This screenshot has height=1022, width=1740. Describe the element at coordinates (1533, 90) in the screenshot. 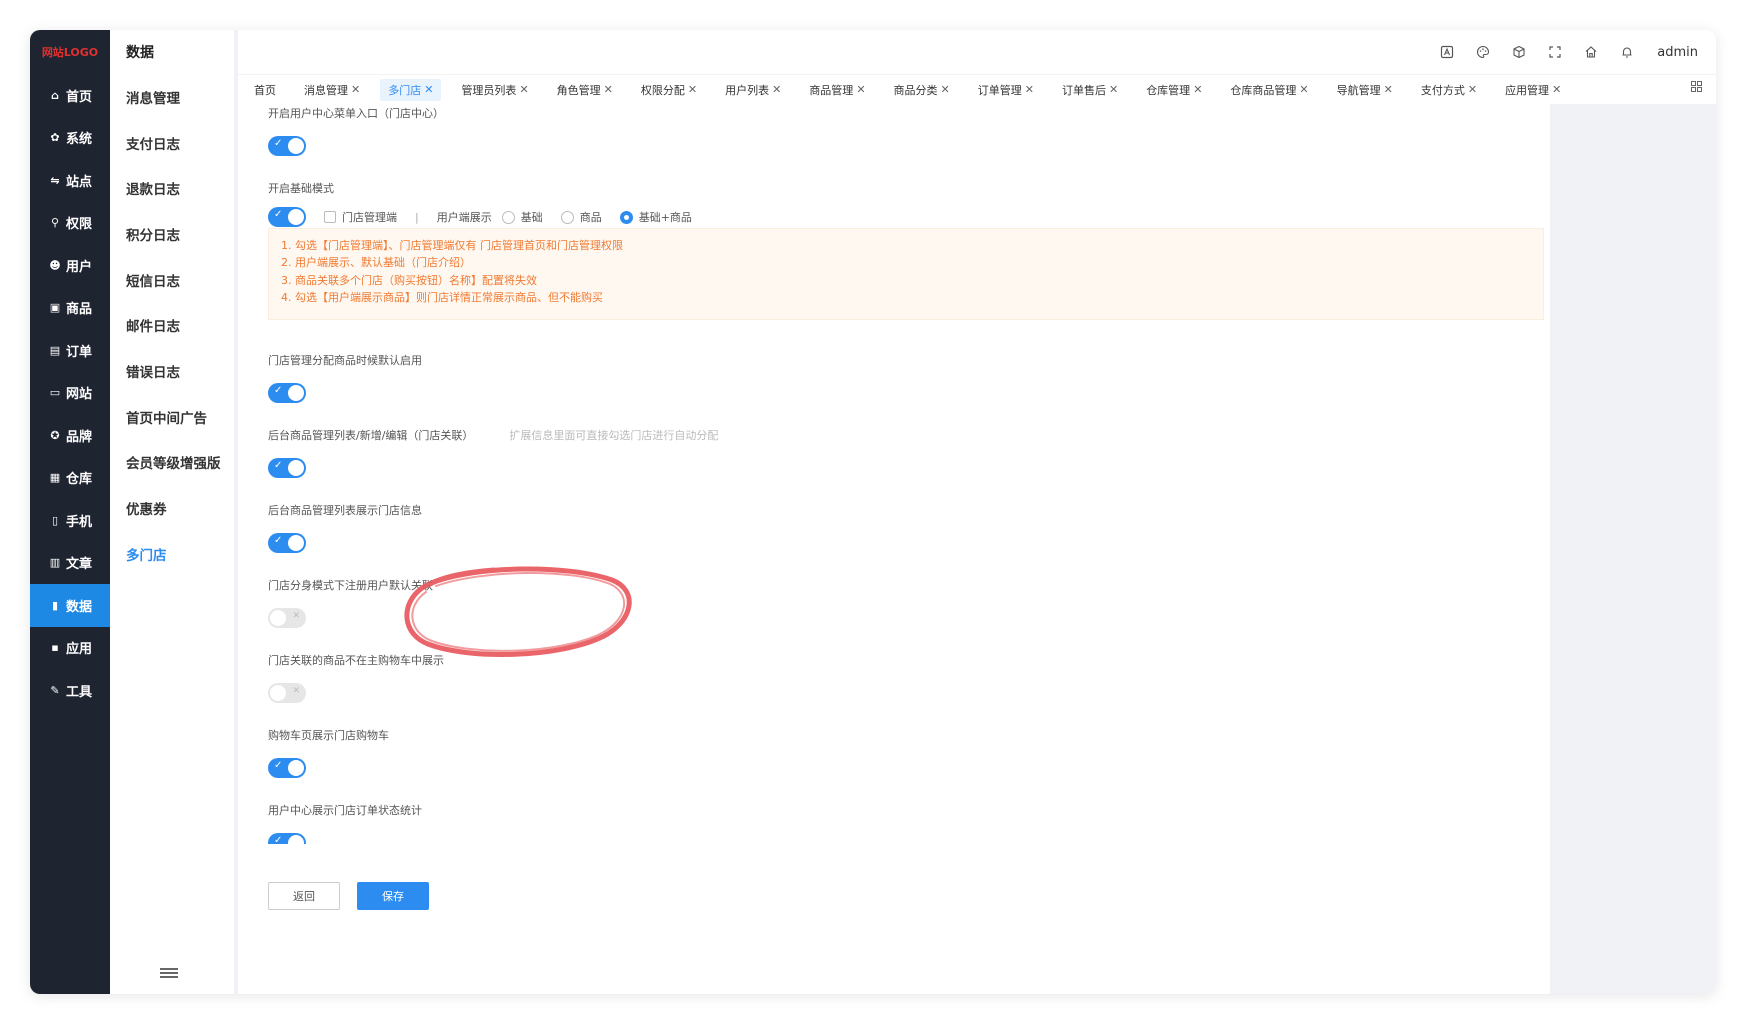

I see `tab-15: 应用管理 ✕` at that location.